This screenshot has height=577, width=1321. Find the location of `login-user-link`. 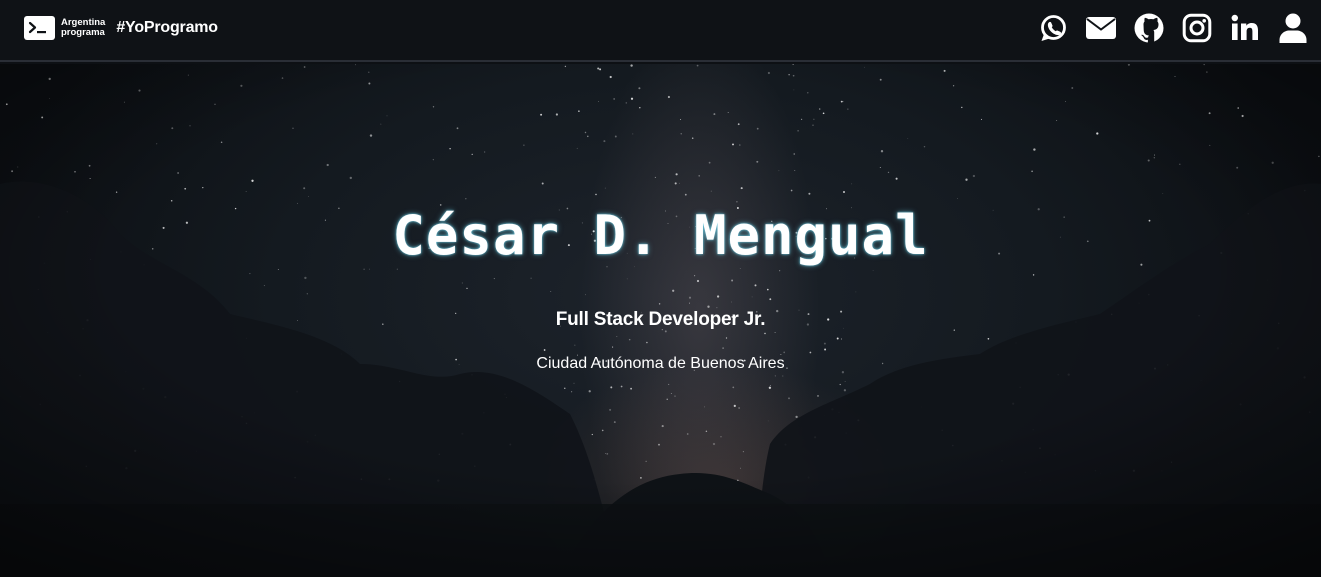

login-user-link is located at coordinates (1293, 28).